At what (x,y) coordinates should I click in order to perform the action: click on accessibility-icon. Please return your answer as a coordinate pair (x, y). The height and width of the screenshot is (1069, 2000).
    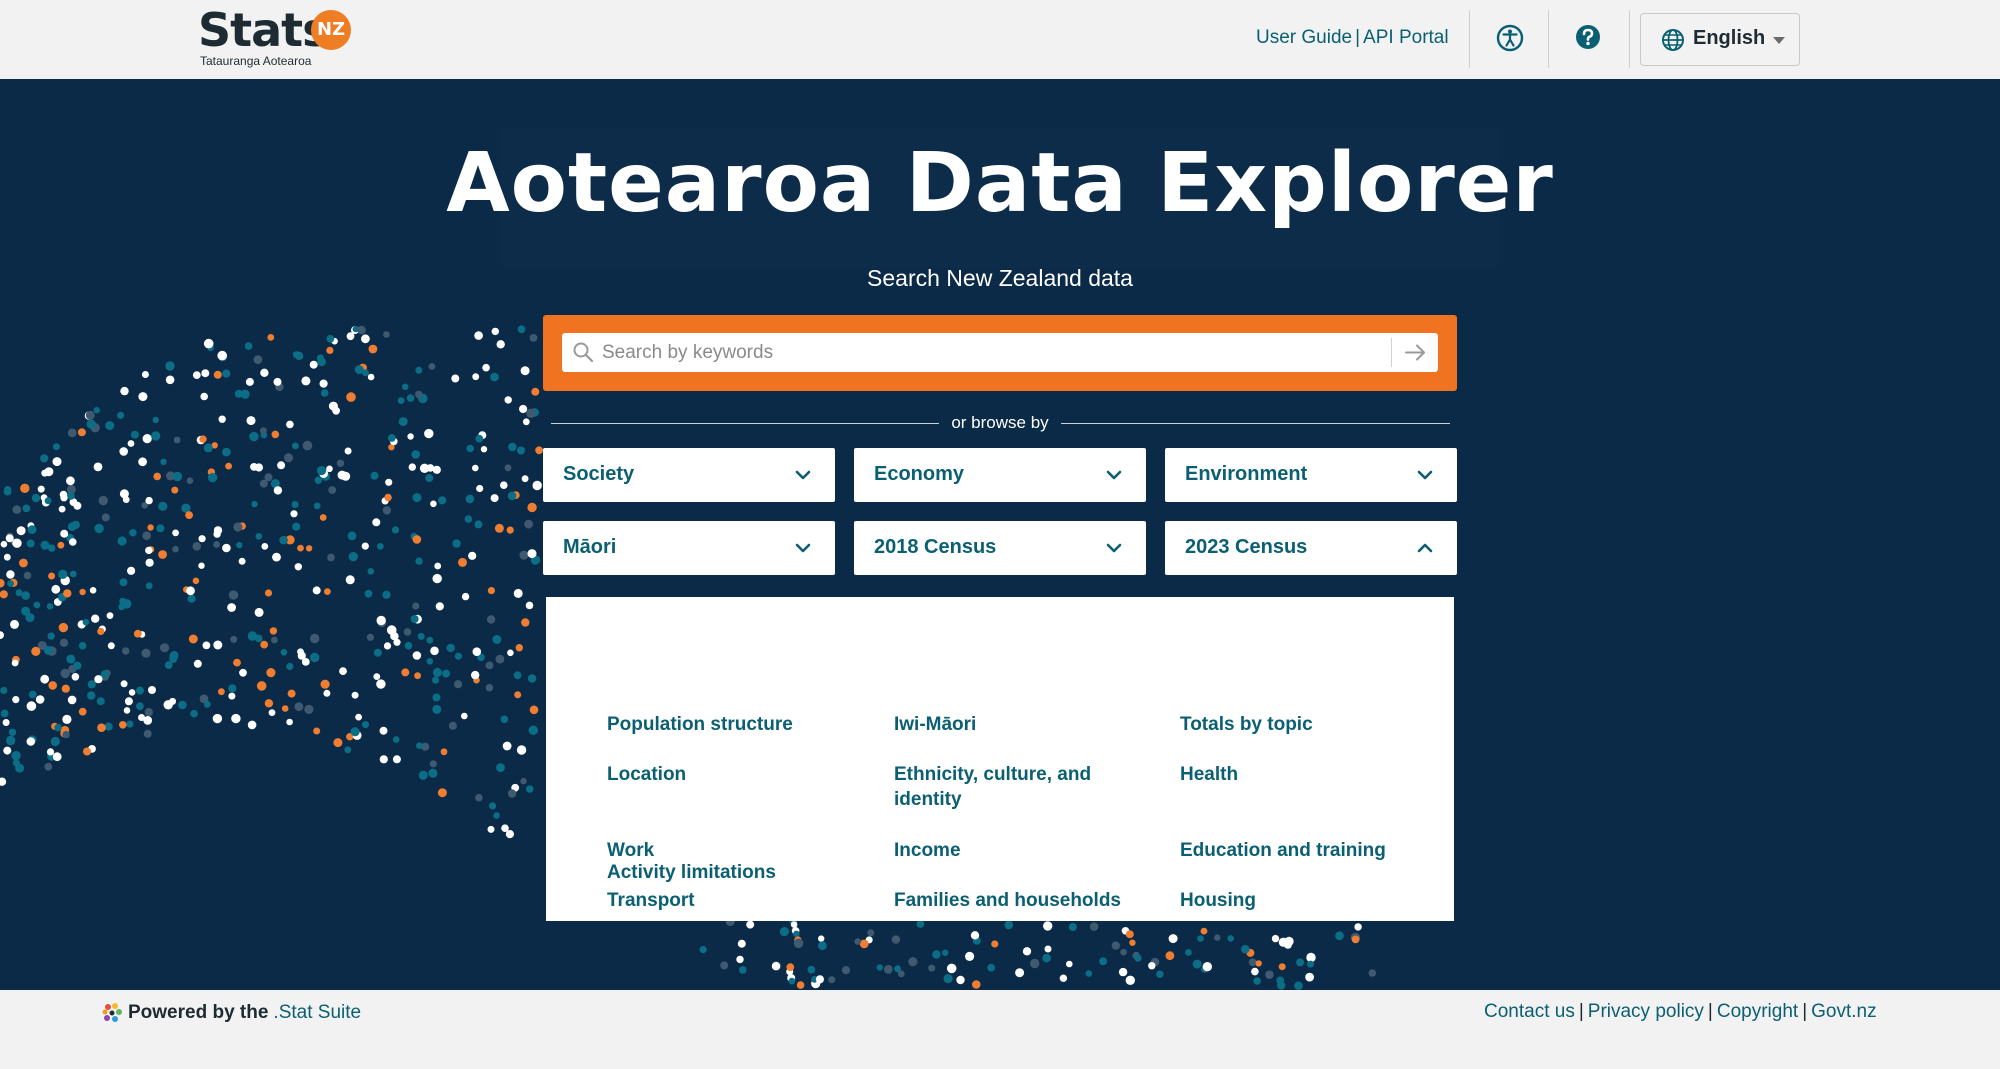
    Looking at the image, I should click on (1510, 38).